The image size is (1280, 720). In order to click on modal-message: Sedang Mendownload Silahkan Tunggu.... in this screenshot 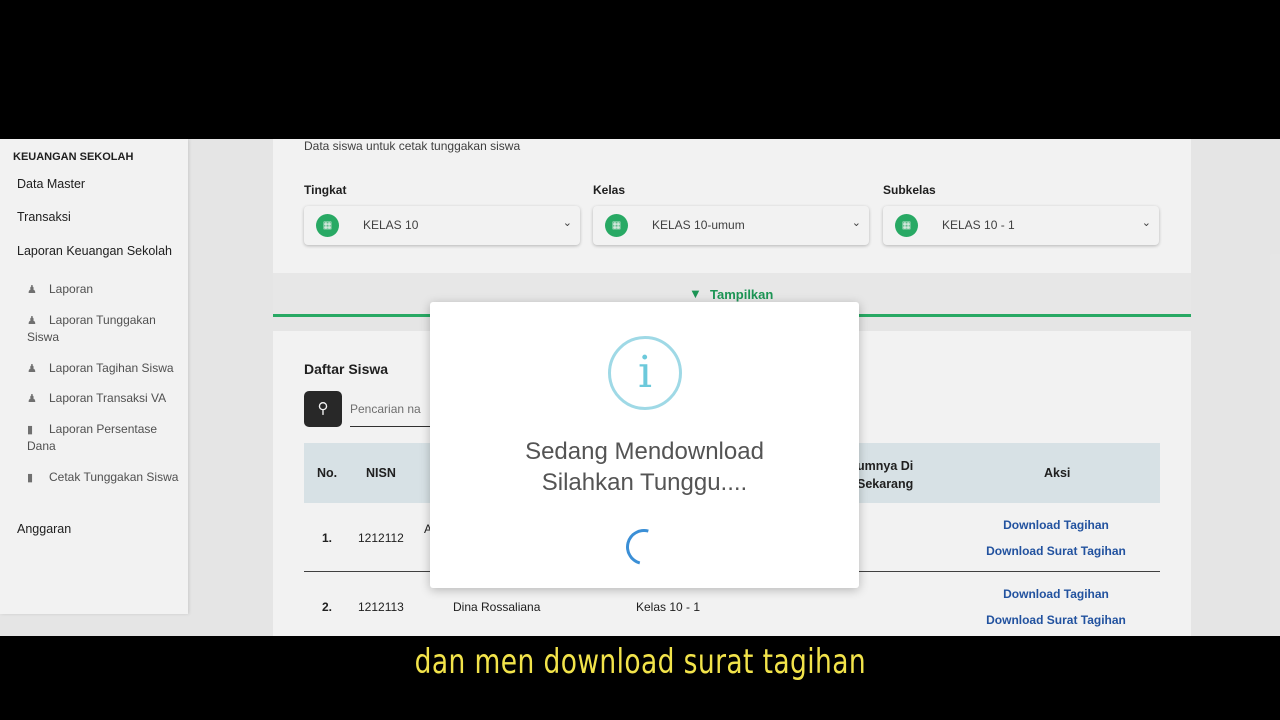, I will do `click(644, 467)`.